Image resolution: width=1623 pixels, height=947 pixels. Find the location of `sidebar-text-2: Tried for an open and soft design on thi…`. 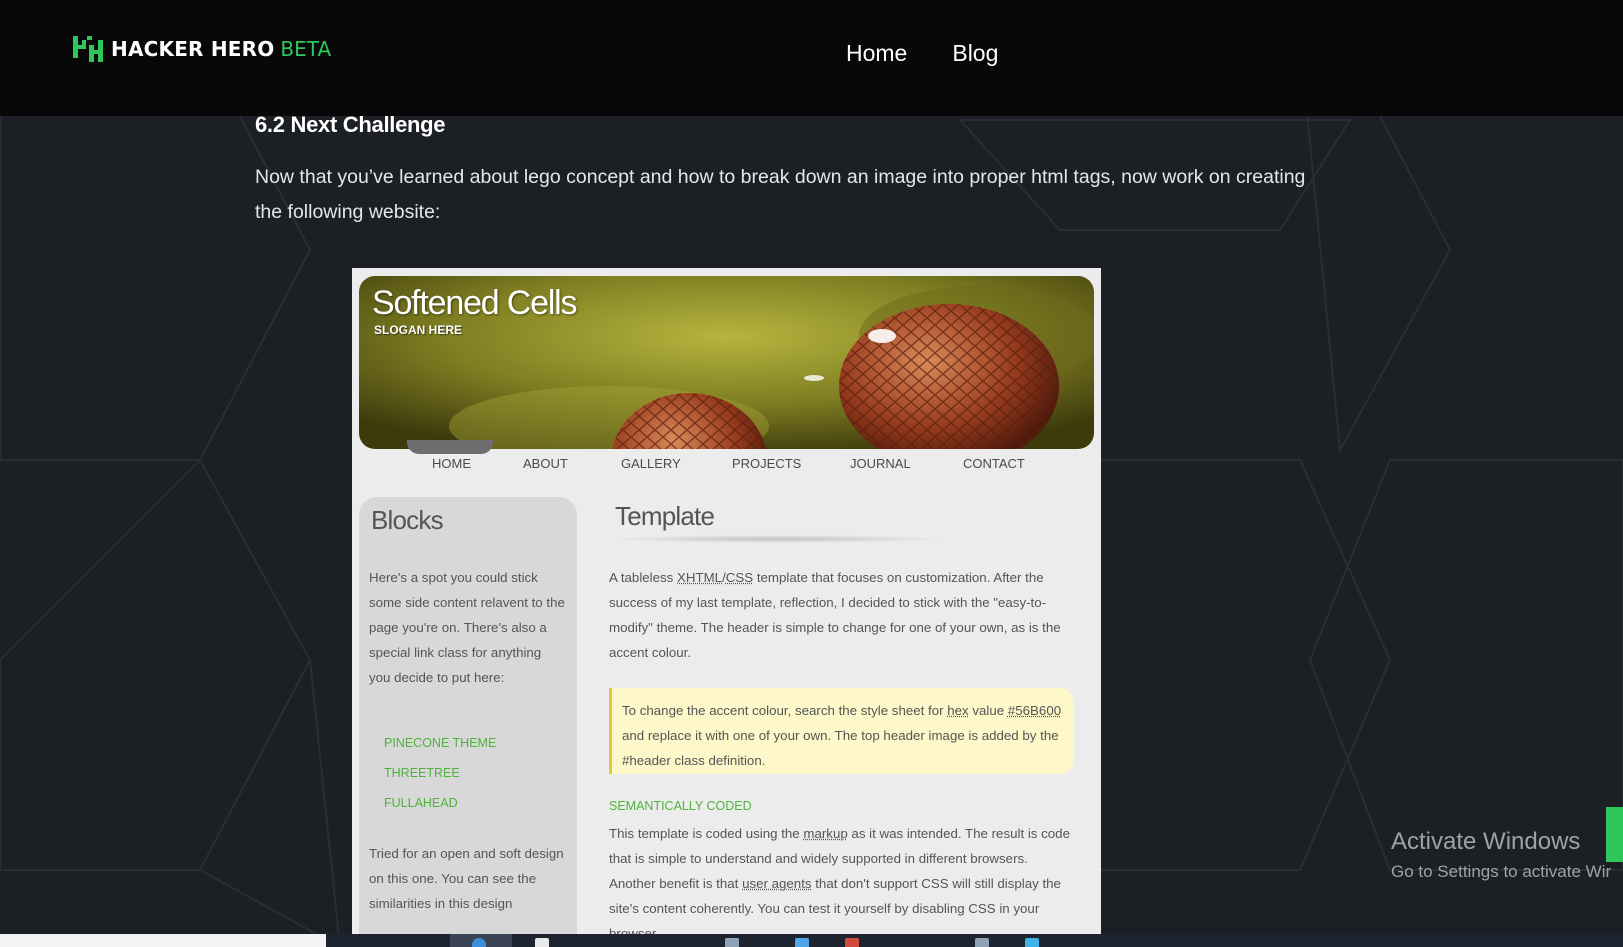

sidebar-text-2: Tried for an open and soft design on thi… is located at coordinates (466, 878).